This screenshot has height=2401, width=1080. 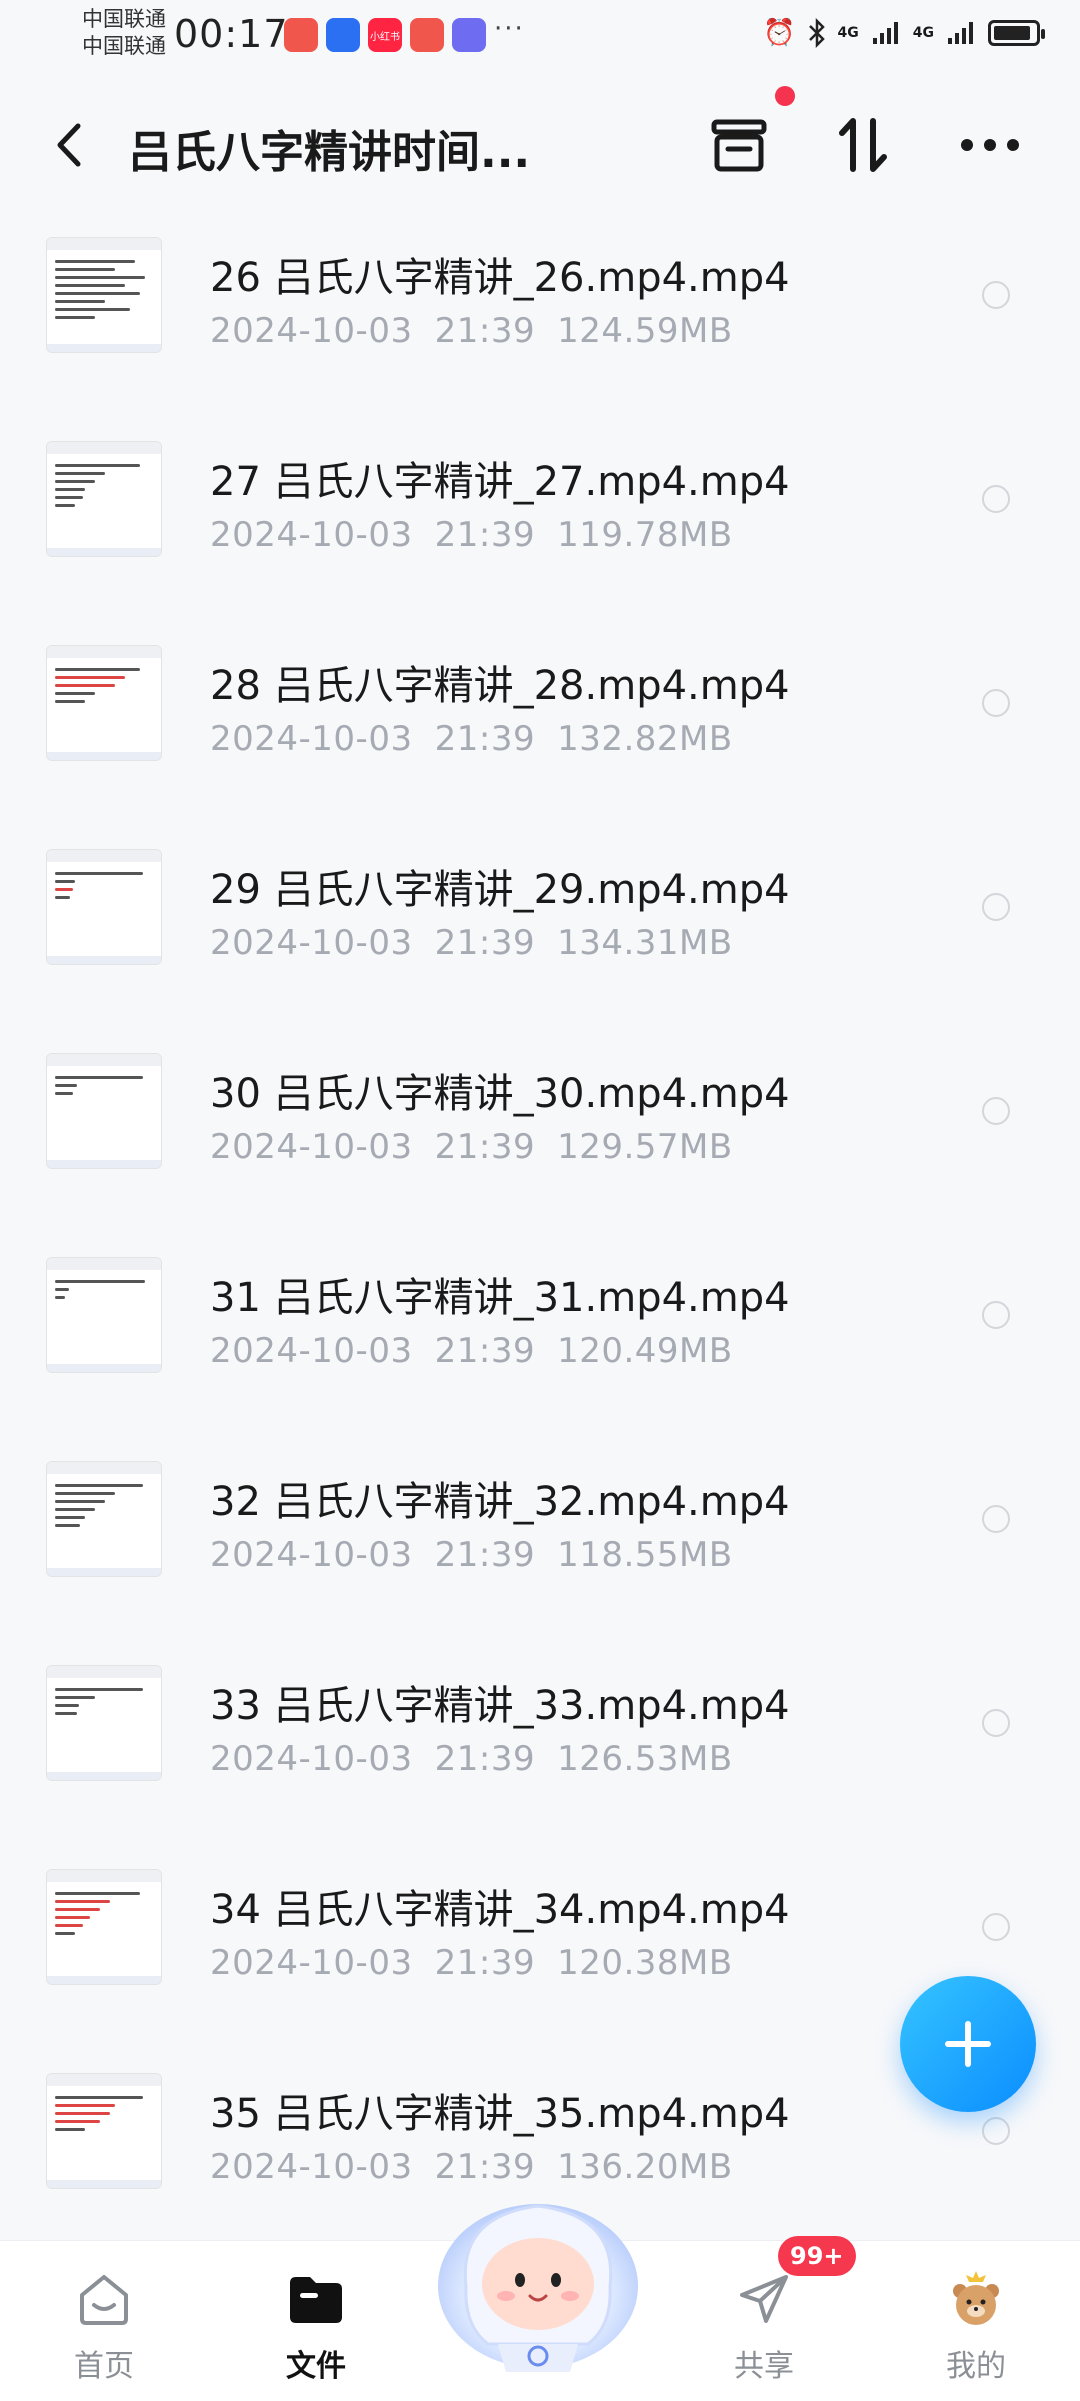 I want to click on file-meta: 2024-10-03 21:39 120.38MB, so click(x=471, y=1963).